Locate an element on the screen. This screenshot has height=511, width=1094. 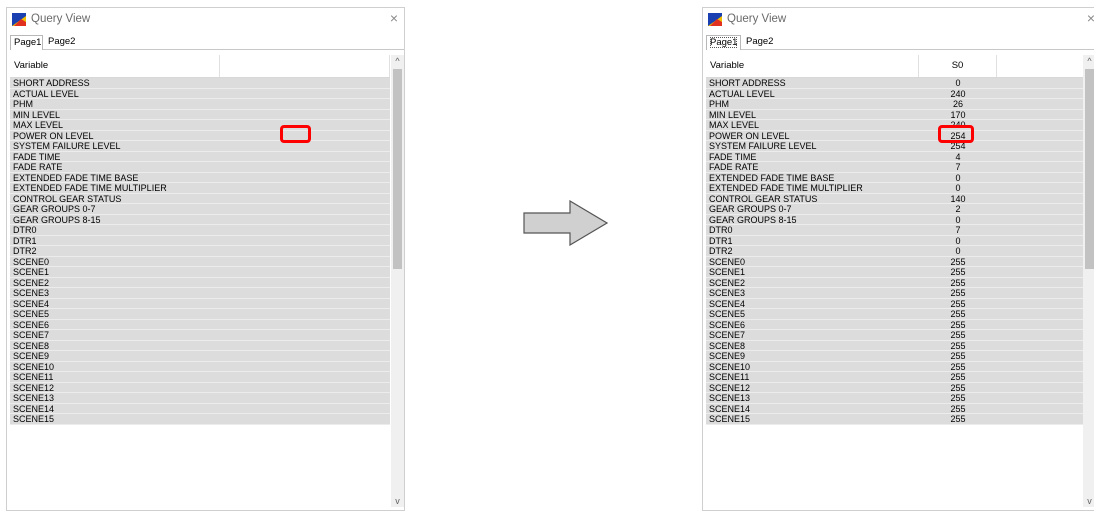
table-row: SCENE9 is located at coordinates (200, 356).